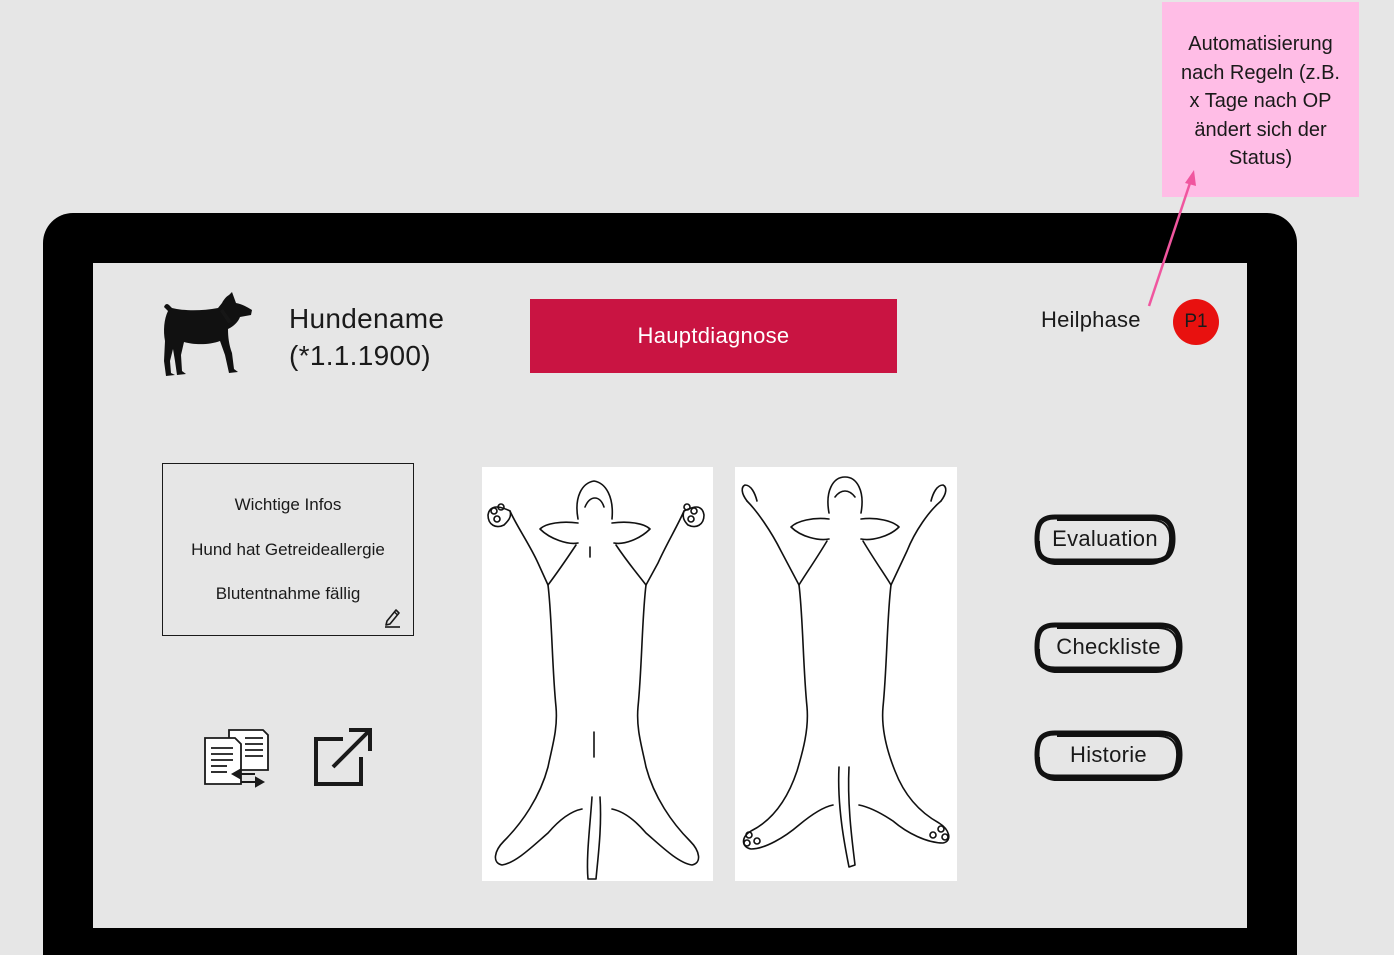  I want to click on history-button-label: Historie, so click(1108, 754).